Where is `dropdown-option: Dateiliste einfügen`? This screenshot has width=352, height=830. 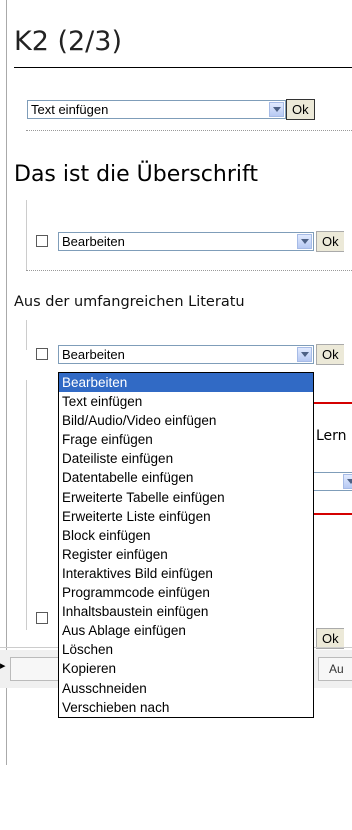 dropdown-option: Dateiliste einfügen is located at coordinates (186, 458).